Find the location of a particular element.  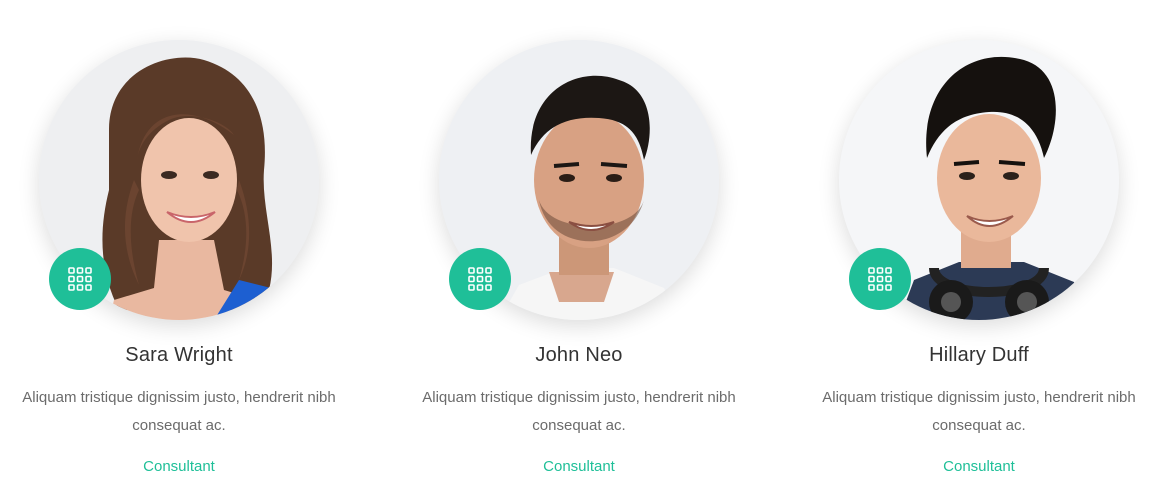

member-name: John Neo is located at coordinates (579, 355).